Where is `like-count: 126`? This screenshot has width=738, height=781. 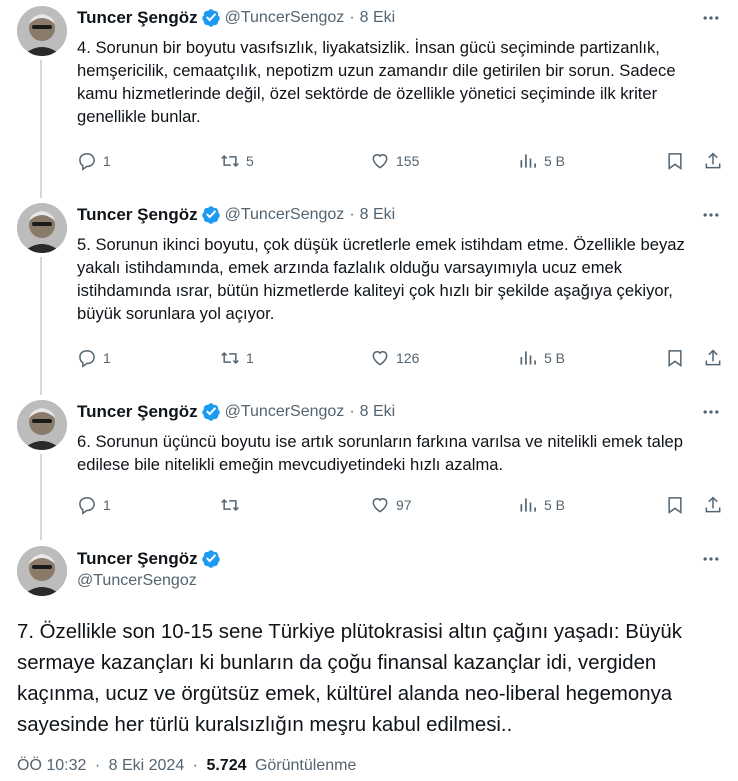 like-count: 126 is located at coordinates (408, 358).